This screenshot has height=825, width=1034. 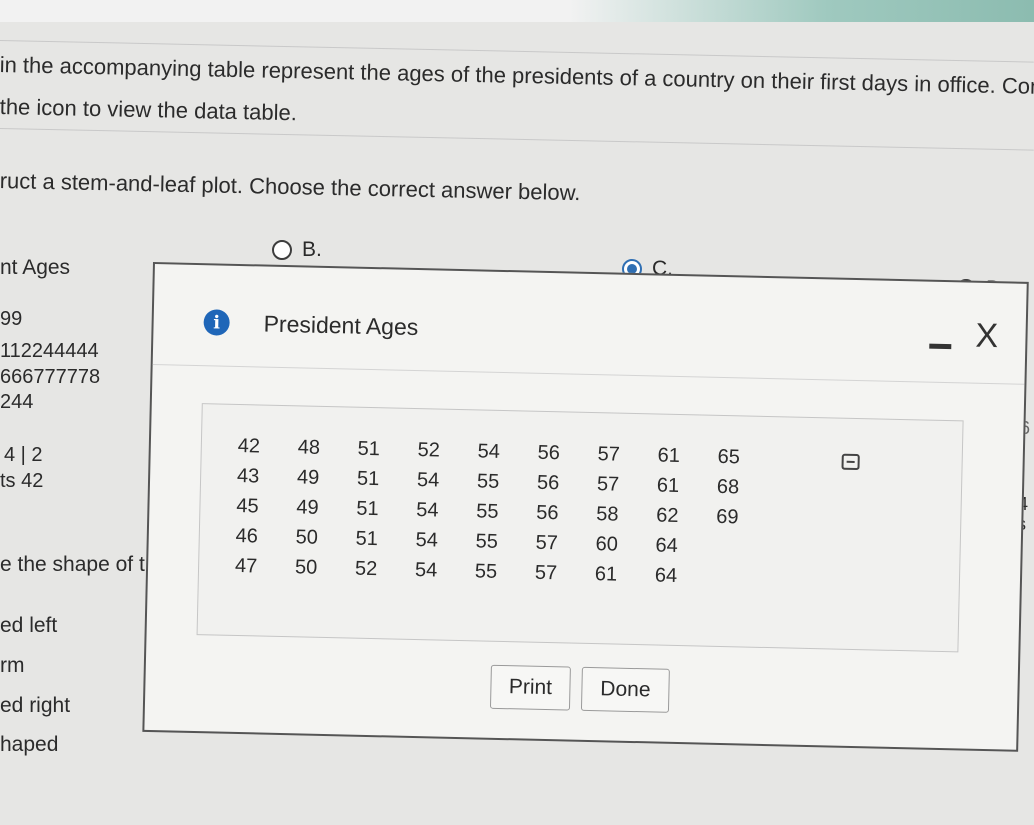 What do you see at coordinates (149, 110) in the screenshot?
I see `question-line-2: the icon to view the data table.` at bounding box center [149, 110].